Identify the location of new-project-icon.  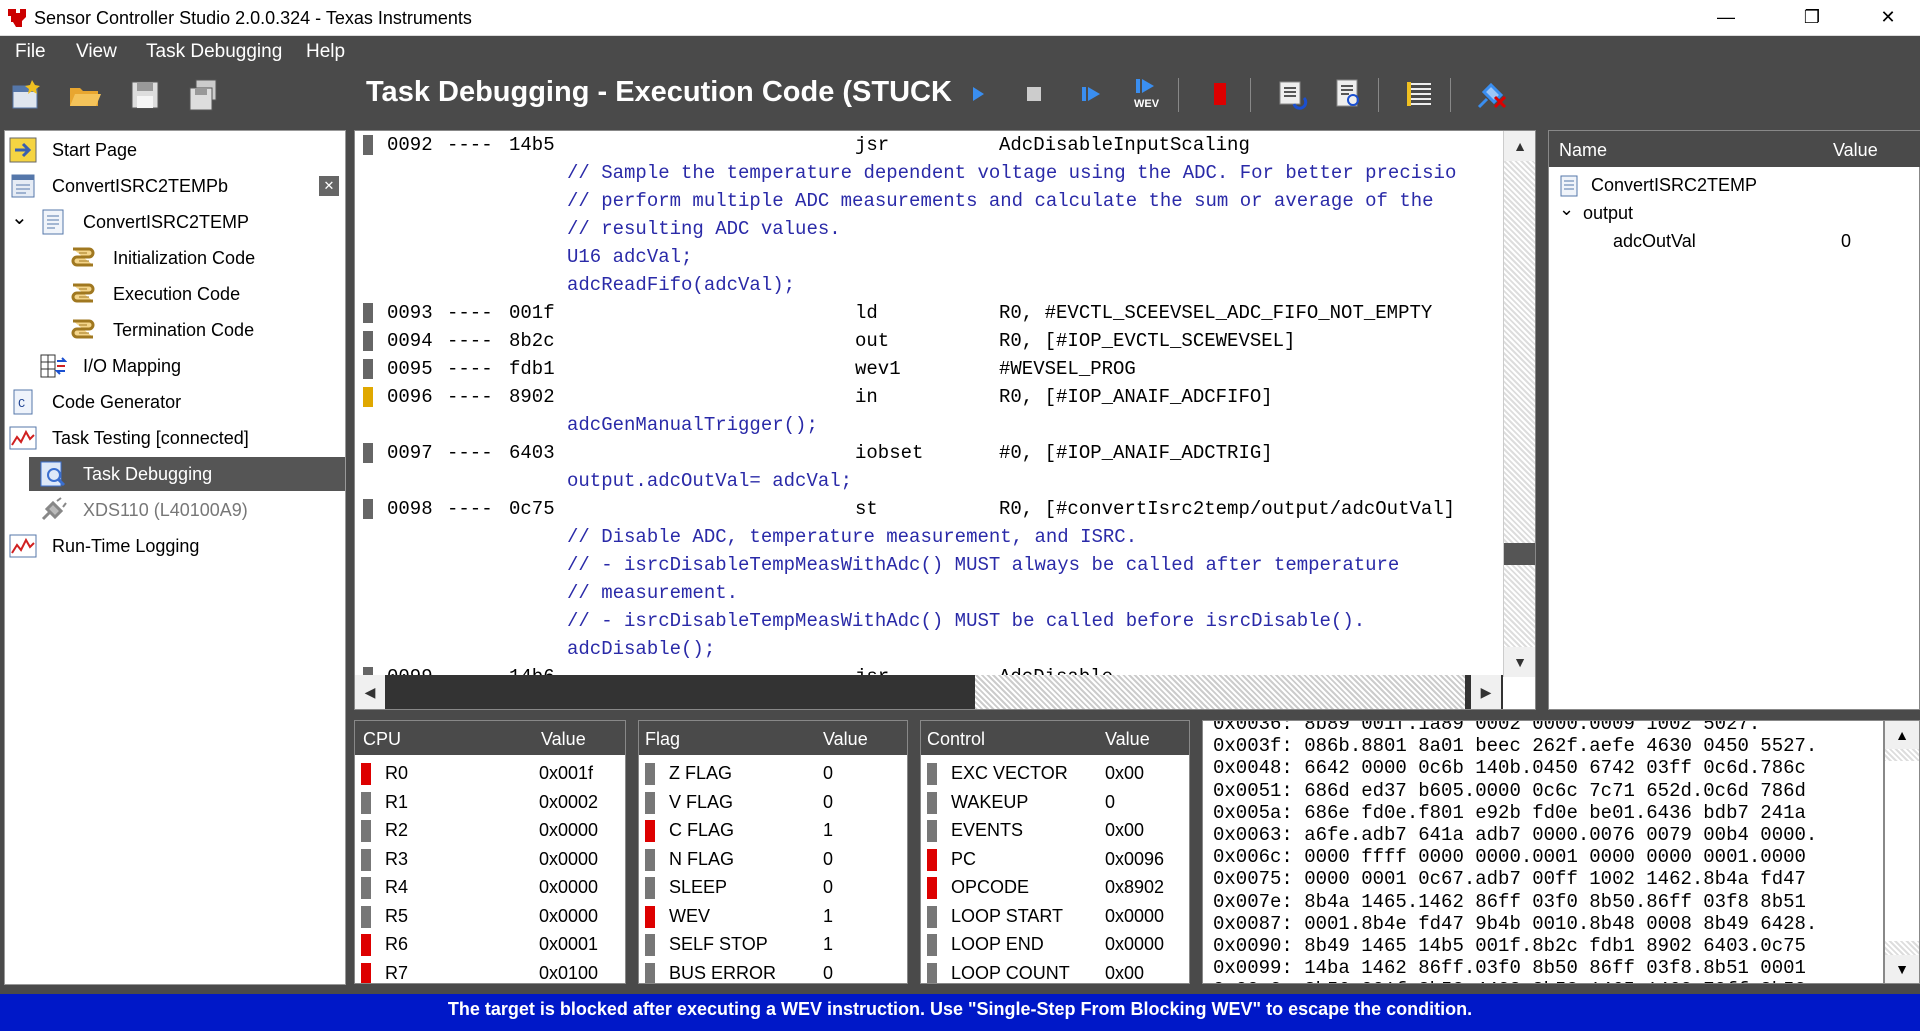
(27, 95).